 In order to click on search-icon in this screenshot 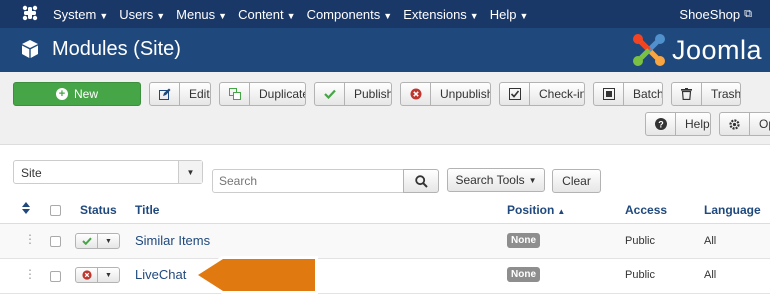, I will do `click(421, 181)`.